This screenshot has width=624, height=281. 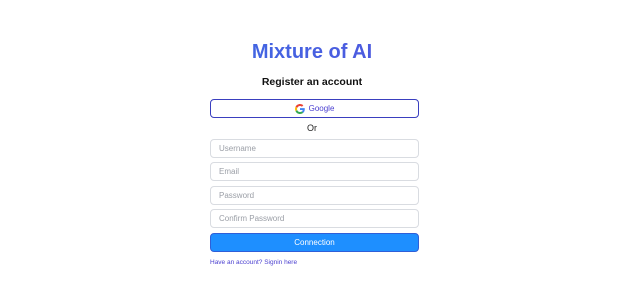 I want to click on register-heading: Register an account, so click(x=312, y=82).